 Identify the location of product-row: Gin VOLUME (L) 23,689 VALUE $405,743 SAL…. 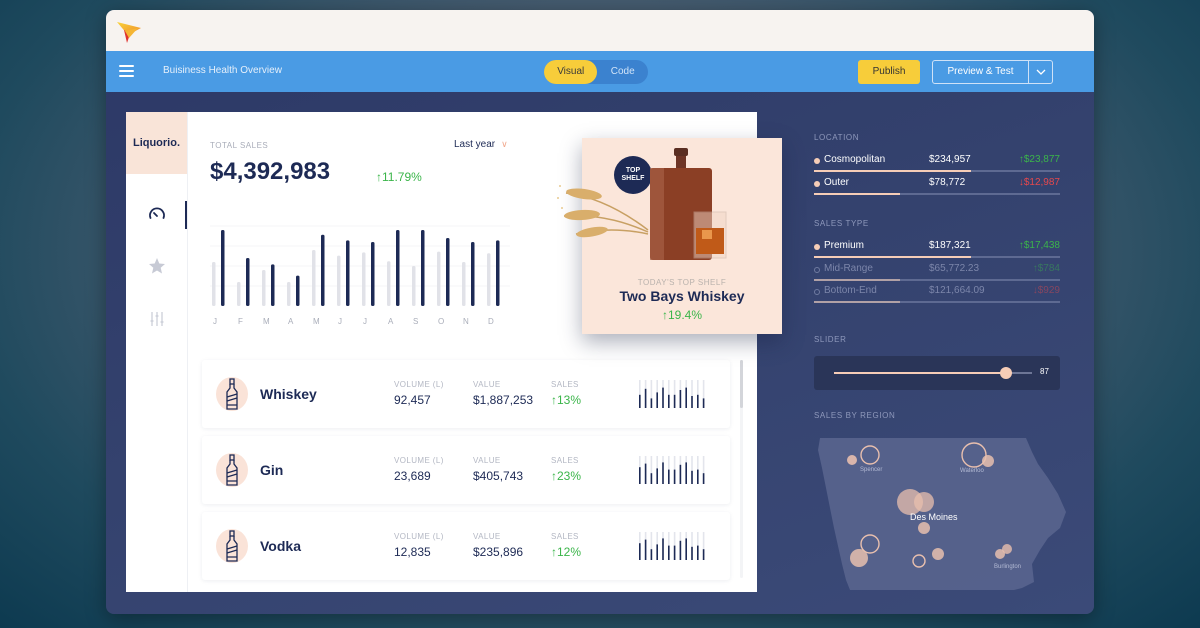
(466, 470).